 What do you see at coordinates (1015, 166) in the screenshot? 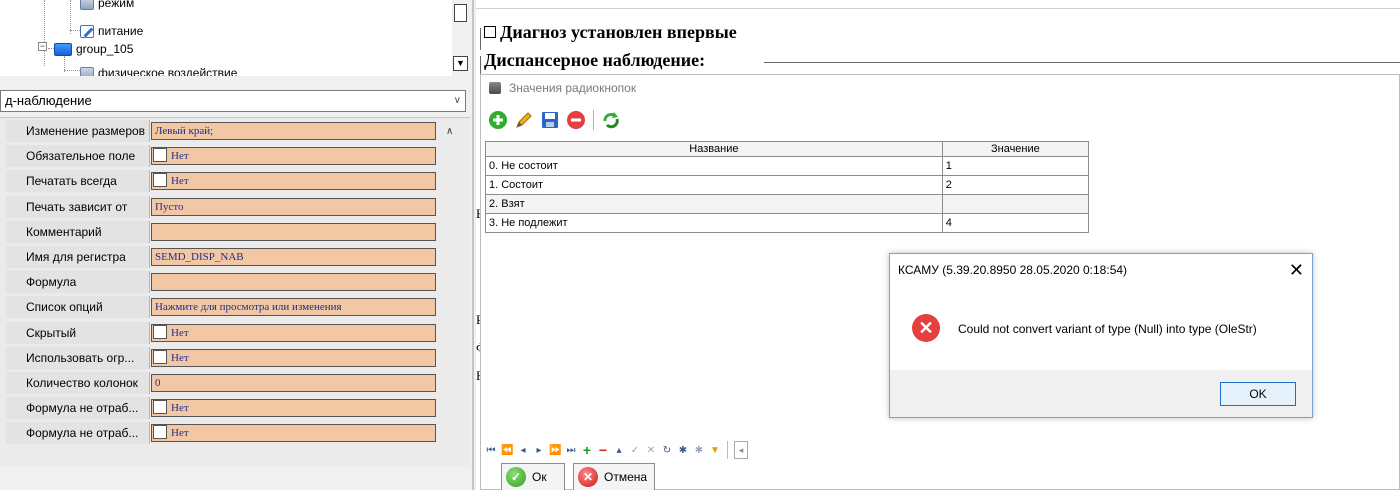
I see `cell-value: 1` at bounding box center [1015, 166].